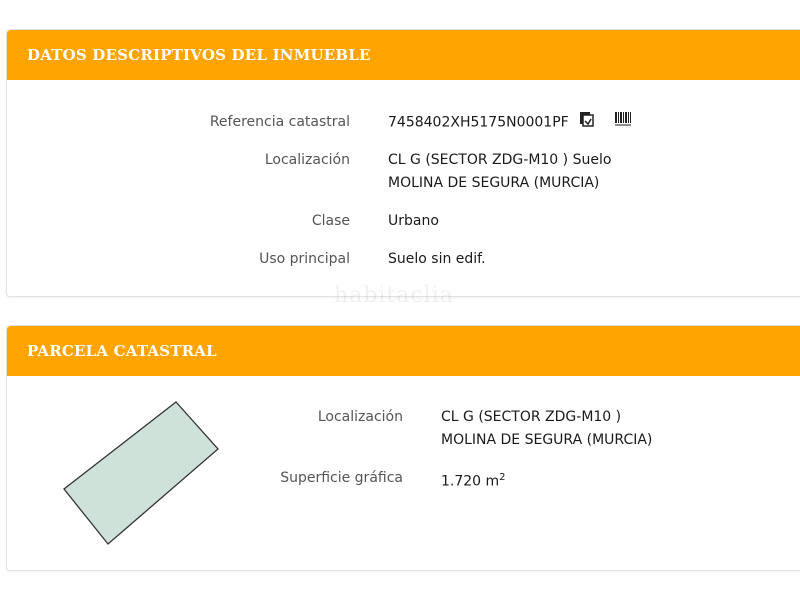 This screenshot has height=600, width=800. Describe the element at coordinates (500, 160) in the screenshot. I see `value-localizacion-line1: CL G (SECTOR ZDG-M10 ) Suelo` at that location.